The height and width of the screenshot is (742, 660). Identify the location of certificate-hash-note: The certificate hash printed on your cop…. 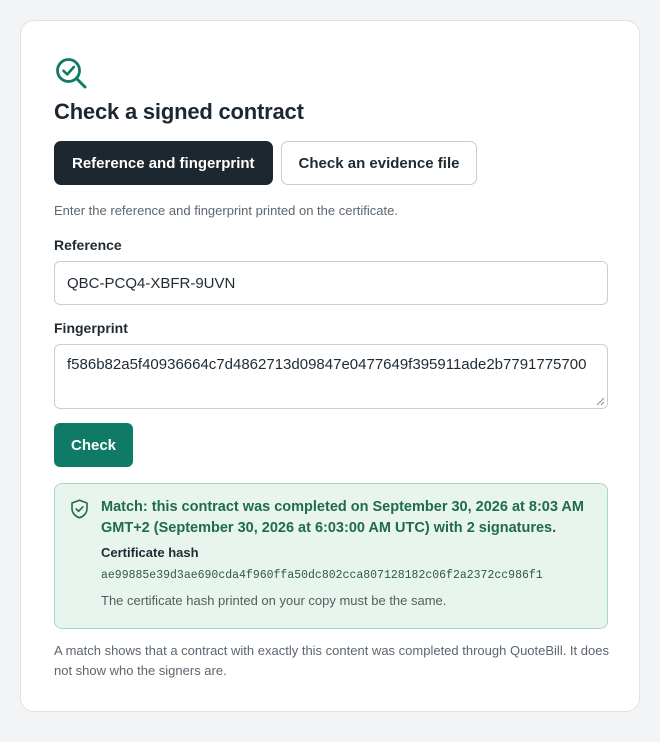
(274, 600).